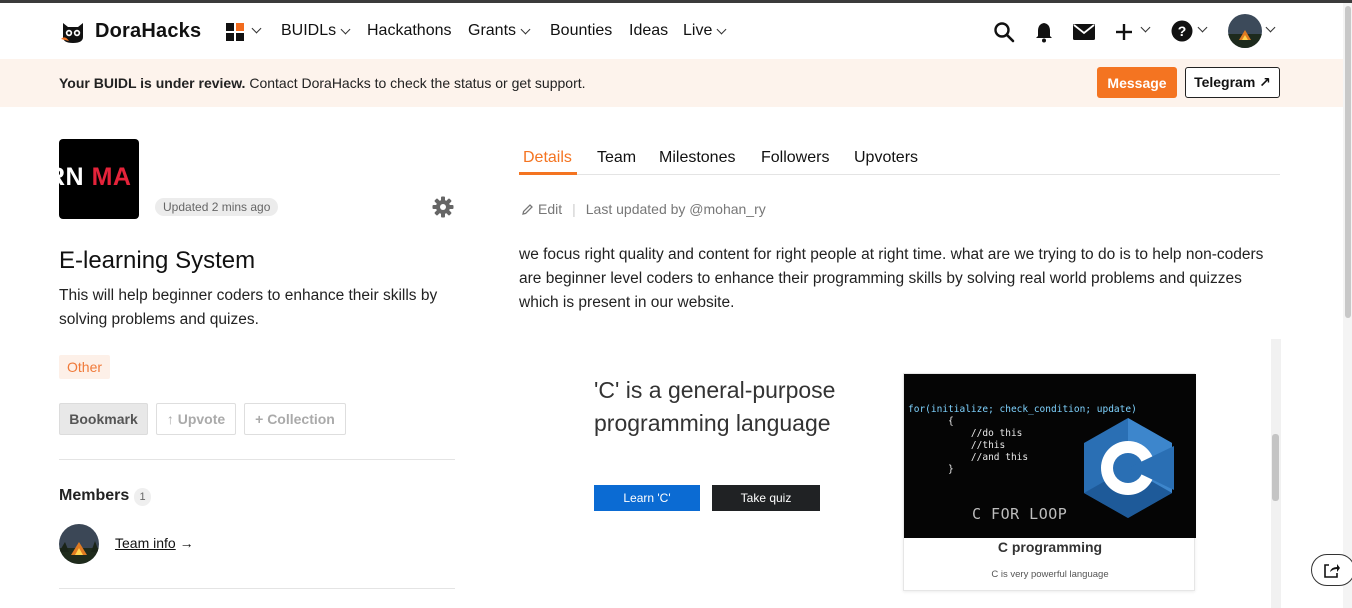  Describe the element at coordinates (1232, 82) in the screenshot. I see `telegram-button: Telegram ↗` at that location.